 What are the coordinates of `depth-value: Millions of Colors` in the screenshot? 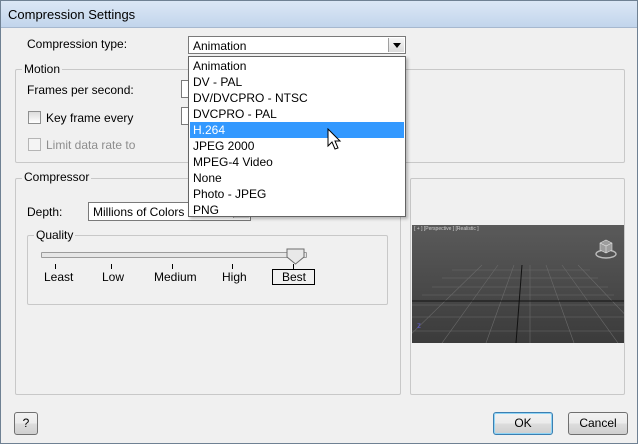 It's located at (139, 212).